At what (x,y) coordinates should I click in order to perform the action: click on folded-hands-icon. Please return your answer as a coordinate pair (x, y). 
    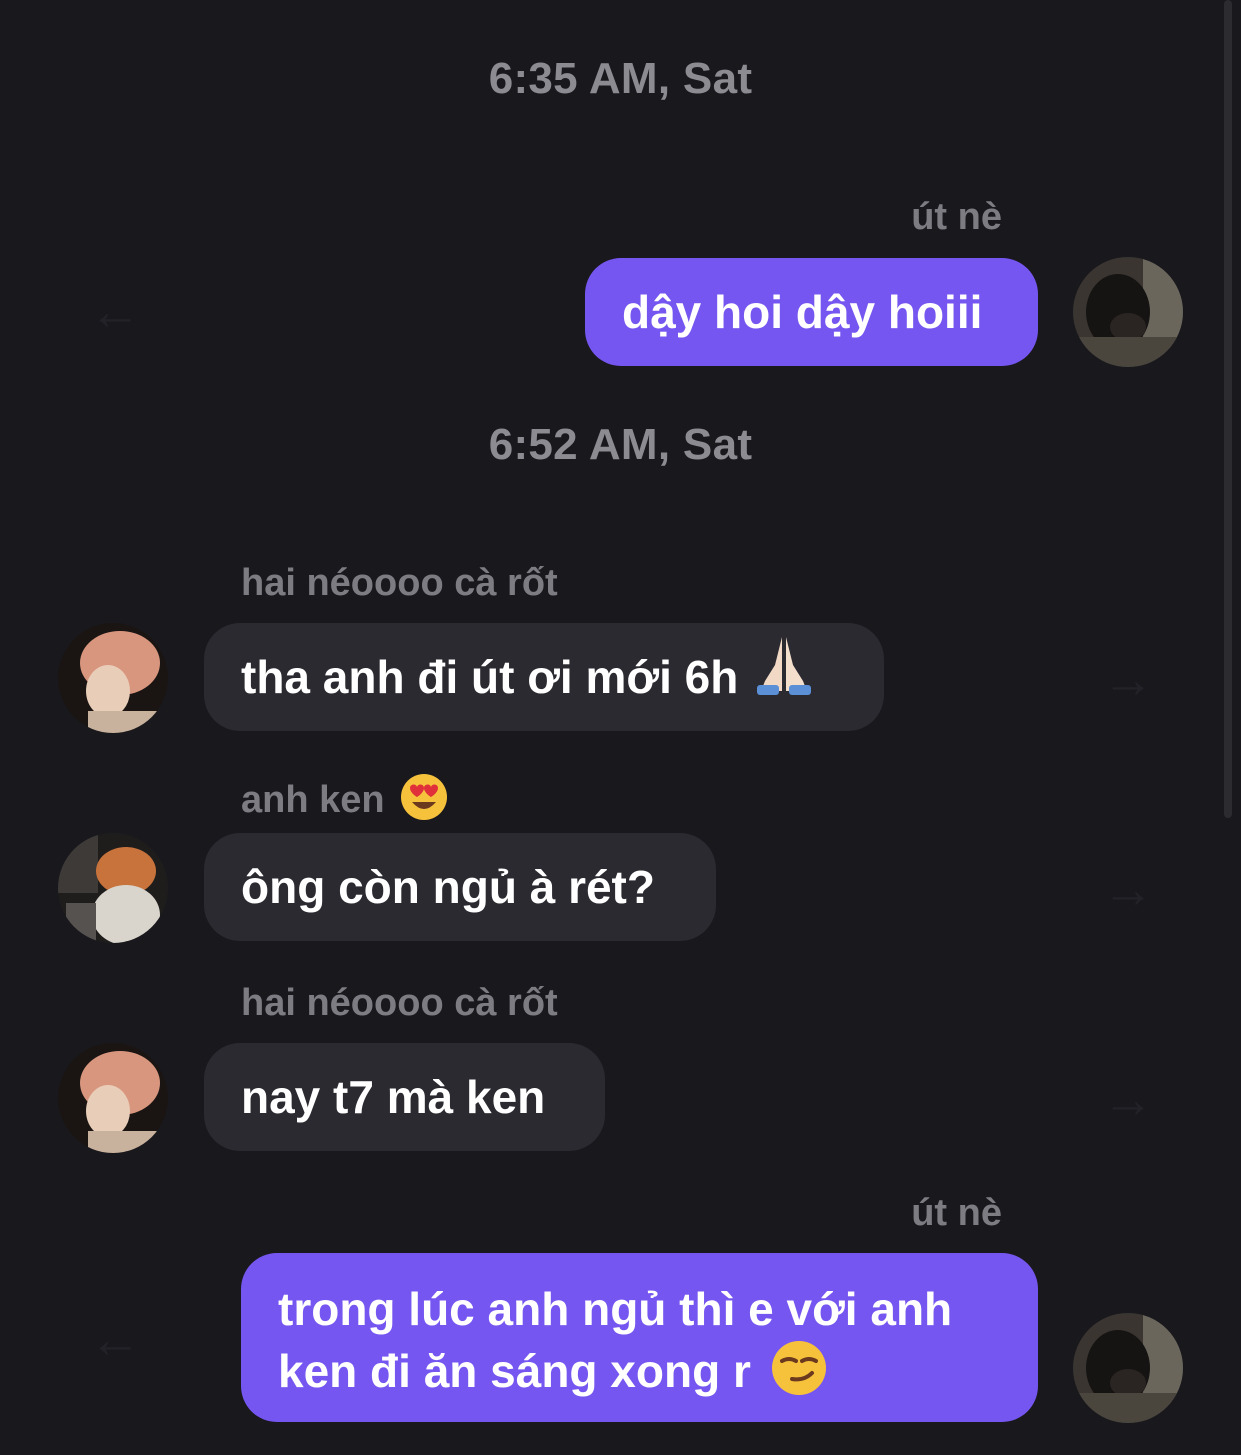
    Looking at the image, I should click on (784, 681).